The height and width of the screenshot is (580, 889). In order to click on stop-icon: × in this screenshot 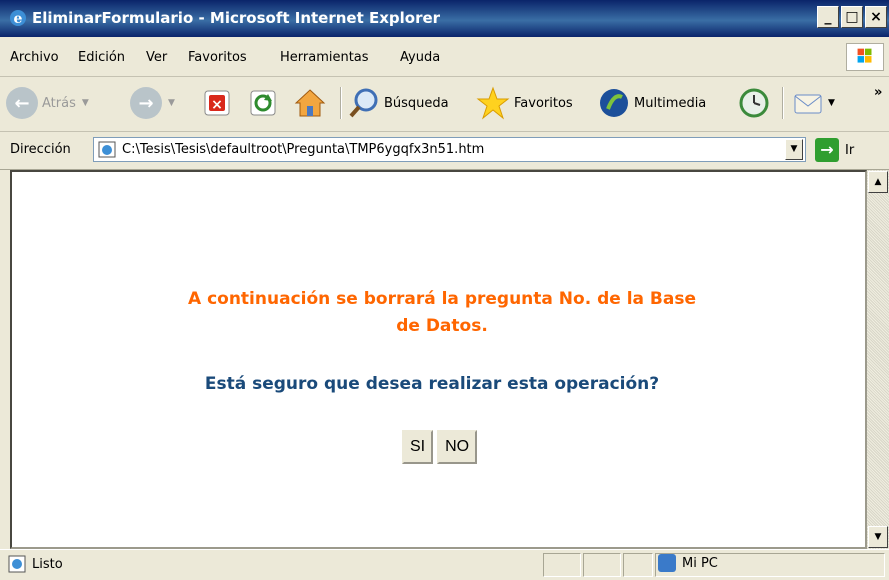, I will do `click(217, 103)`.